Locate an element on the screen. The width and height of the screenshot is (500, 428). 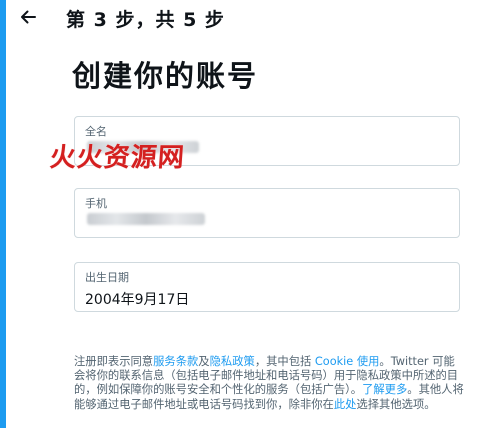
birthday-value: 2004年9月17日 is located at coordinates (137, 300).